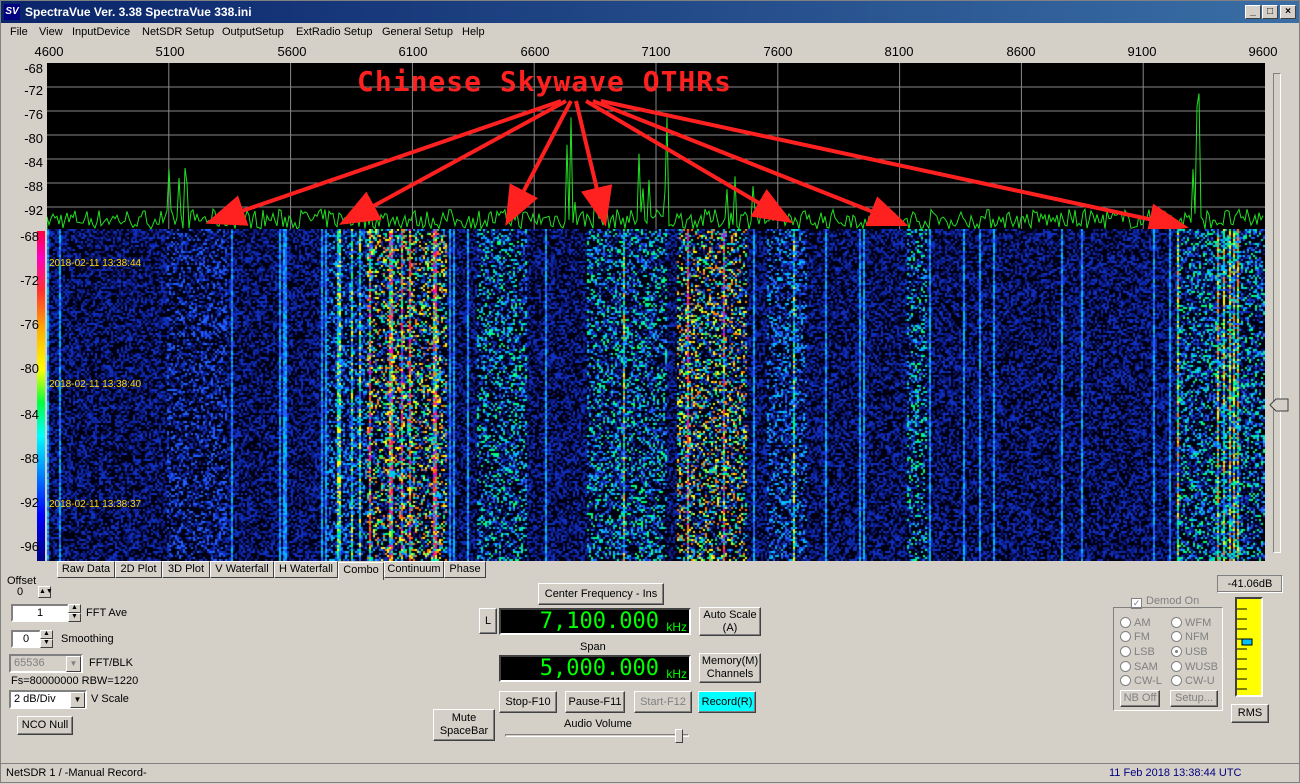  What do you see at coordinates (306, 569) in the screenshot?
I see `tab-h-waterfall: H Waterfall` at bounding box center [306, 569].